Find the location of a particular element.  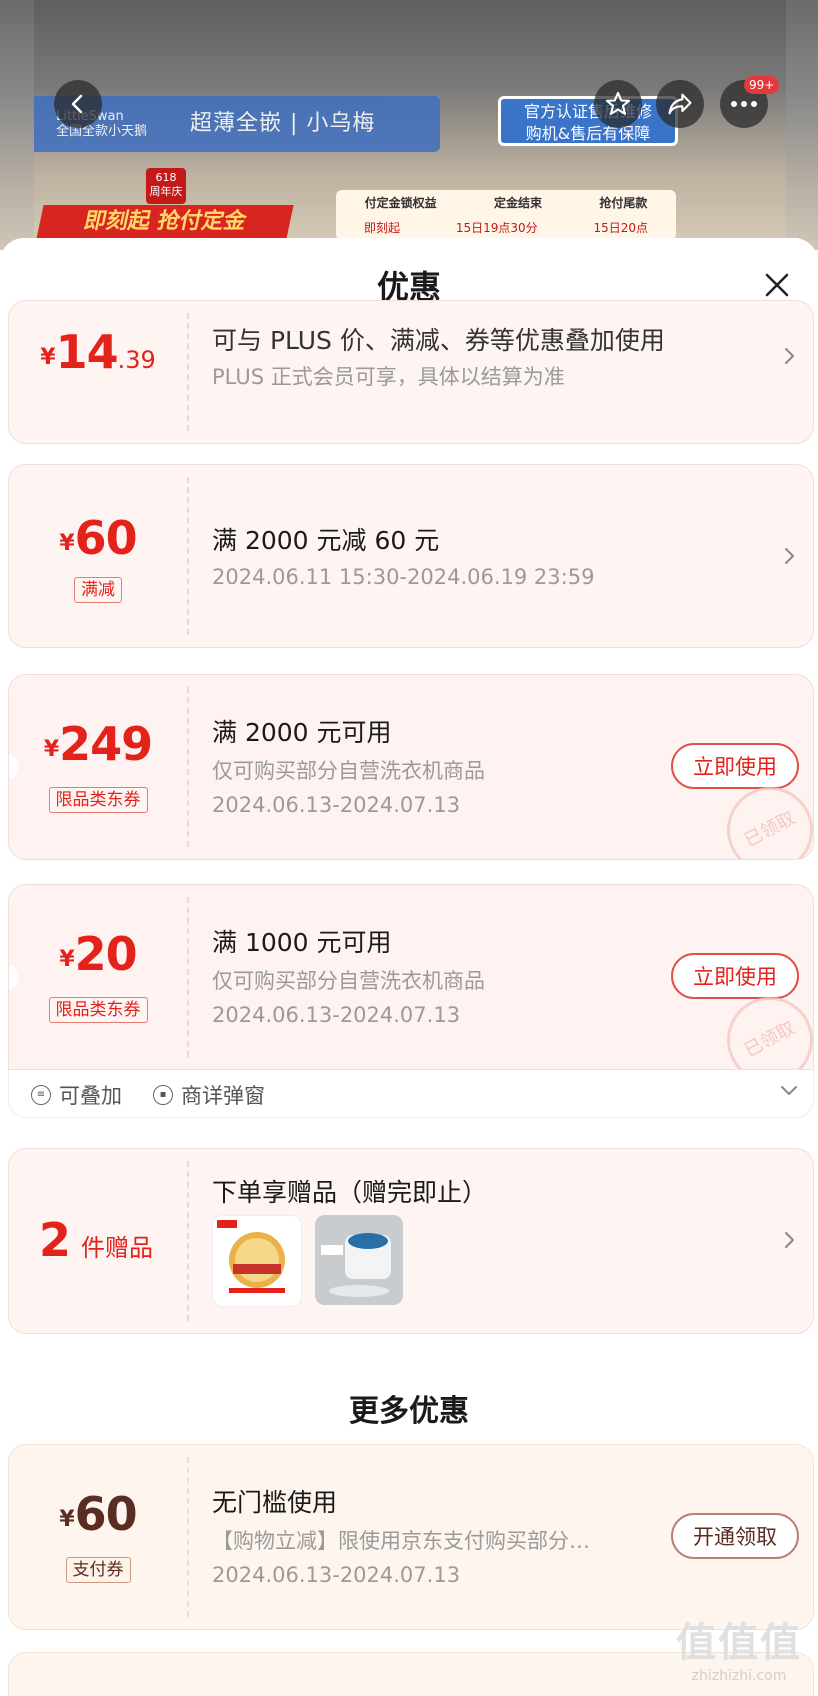

deposit-step-2: 定金结束 is located at coordinates (517, 203).